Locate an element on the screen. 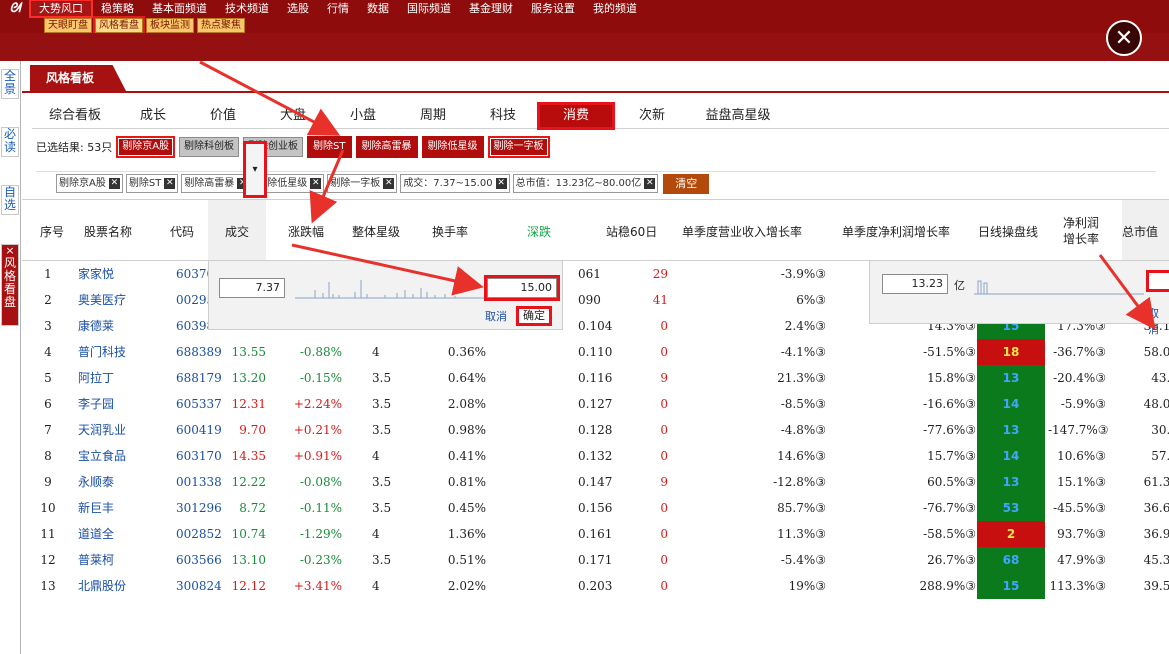 The width and height of the screenshot is (1169, 654). volume-min-input: 7.37 is located at coordinates (252, 288).